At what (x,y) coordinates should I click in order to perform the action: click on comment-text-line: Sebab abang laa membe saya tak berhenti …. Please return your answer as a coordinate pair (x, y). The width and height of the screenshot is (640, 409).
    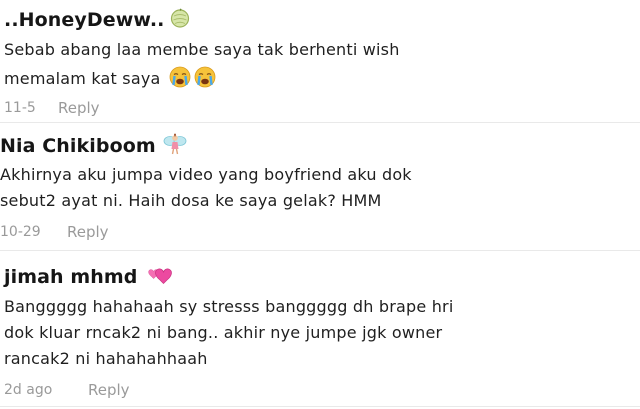
    Looking at the image, I should click on (202, 49).